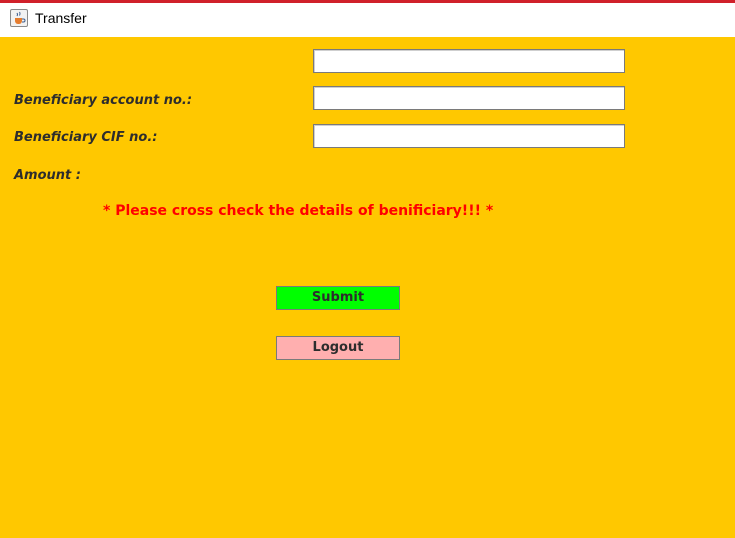 The image size is (735, 538). Describe the element at coordinates (469, 136) in the screenshot. I see `beneficiary-cif-input` at that location.